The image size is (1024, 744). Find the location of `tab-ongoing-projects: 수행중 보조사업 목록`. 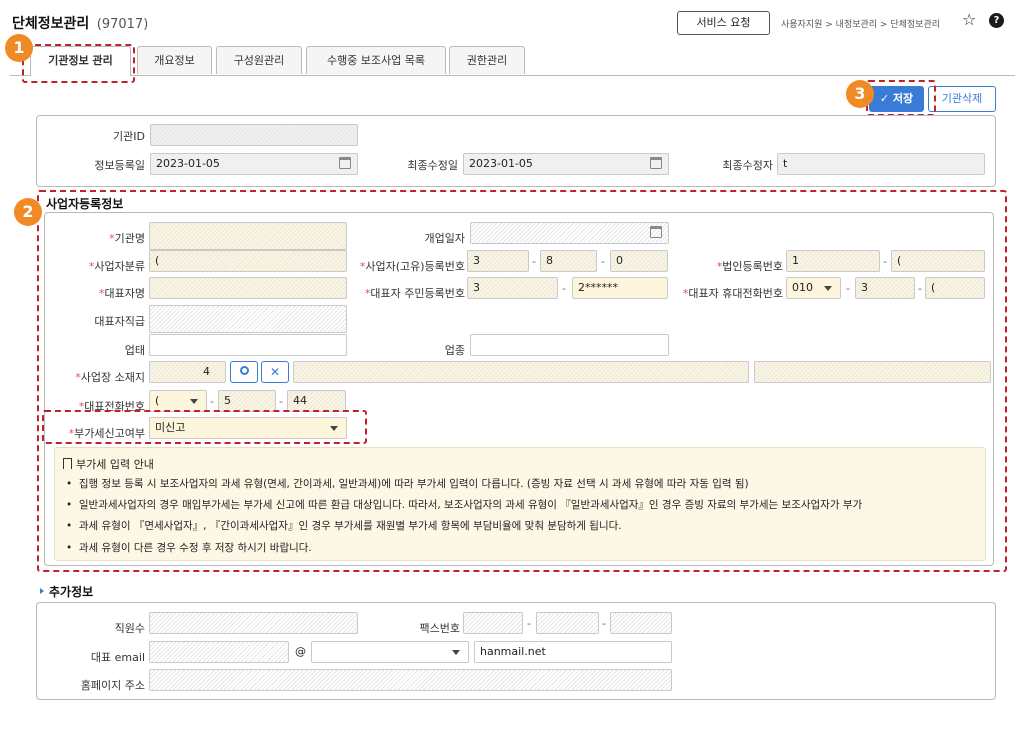

tab-ongoing-projects: 수행중 보조사업 목록 is located at coordinates (376, 60).